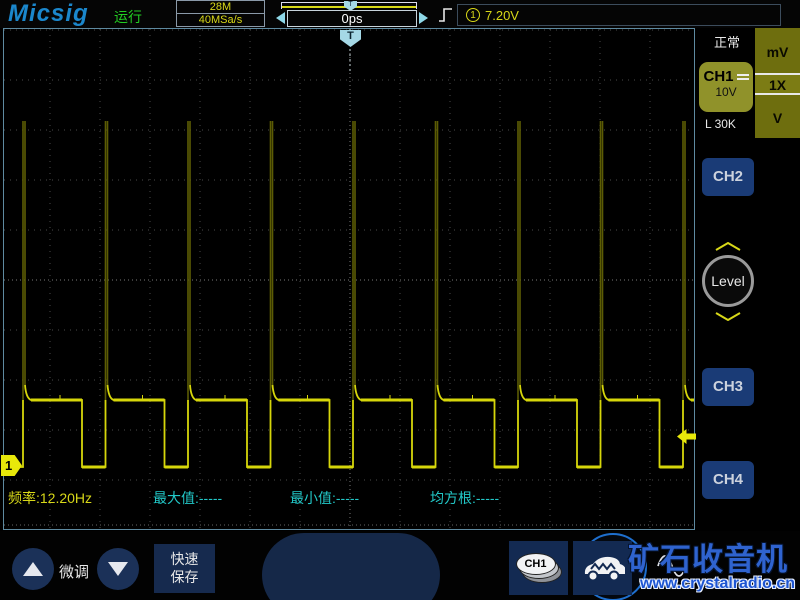 The width and height of the screenshot is (800, 600). I want to click on hpos-left-arrow-icon, so click(280, 18).